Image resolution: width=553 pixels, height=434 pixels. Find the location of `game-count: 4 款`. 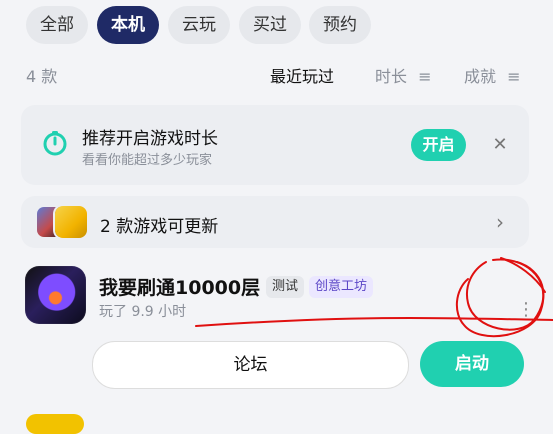

game-count: 4 款 is located at coordinates (42, 76).